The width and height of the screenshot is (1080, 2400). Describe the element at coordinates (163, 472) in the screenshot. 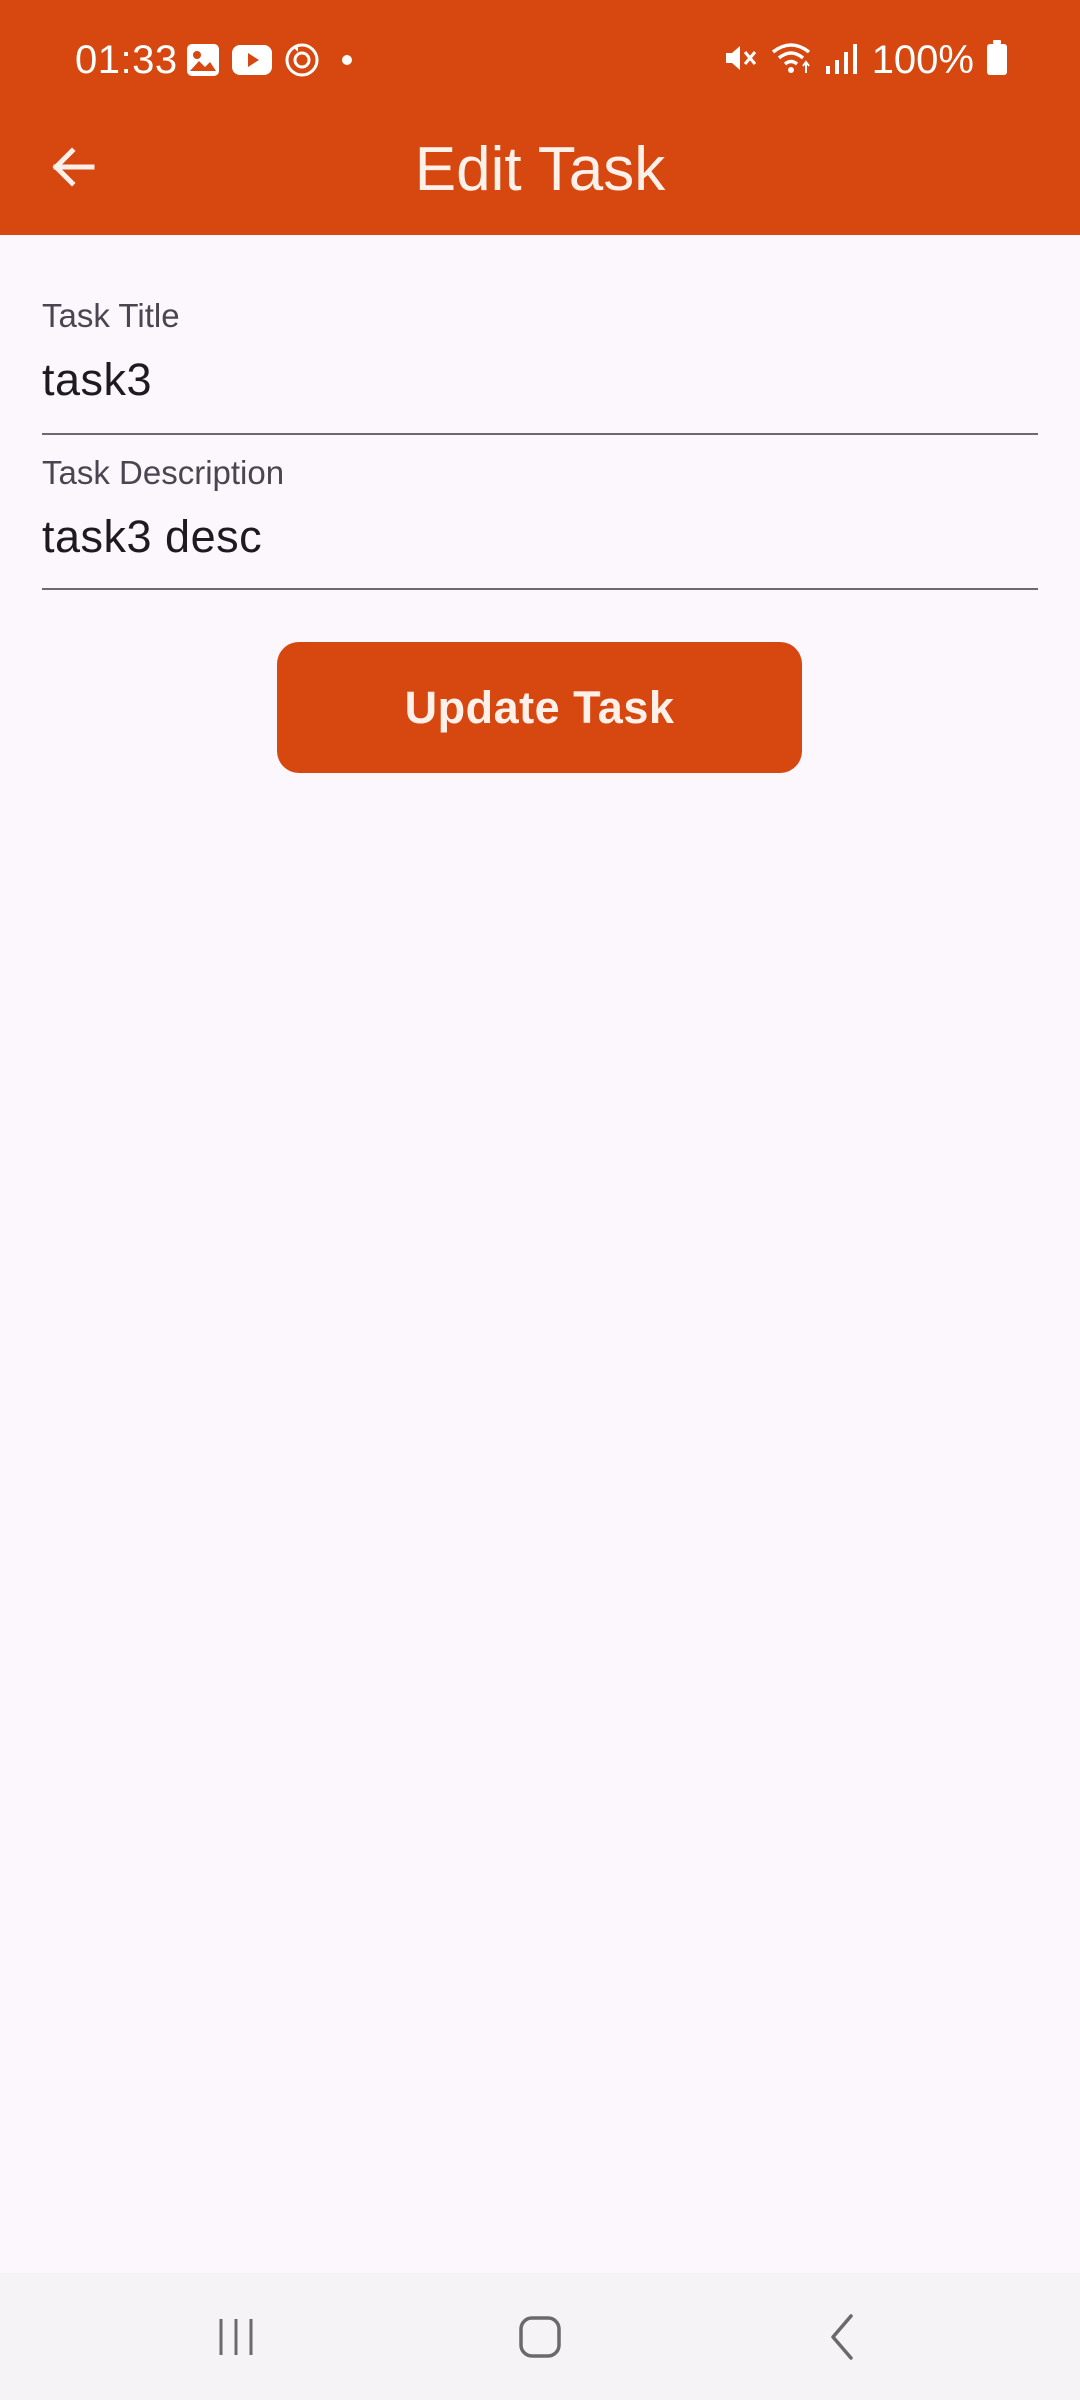

I see `task-description-label: Task Description` at that location.